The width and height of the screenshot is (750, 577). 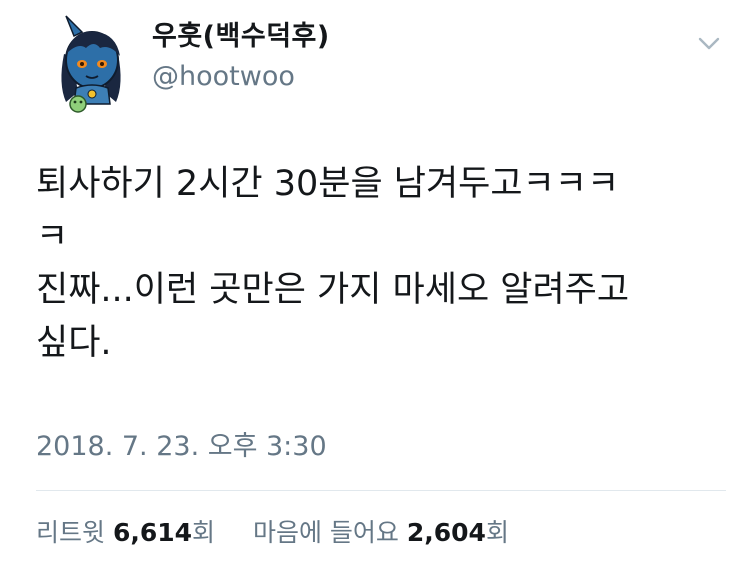 What do you see at coordinates (71, 532) in the screenshot?
I see `retweets-label: 리트윗` at bounding box center [71, 532].